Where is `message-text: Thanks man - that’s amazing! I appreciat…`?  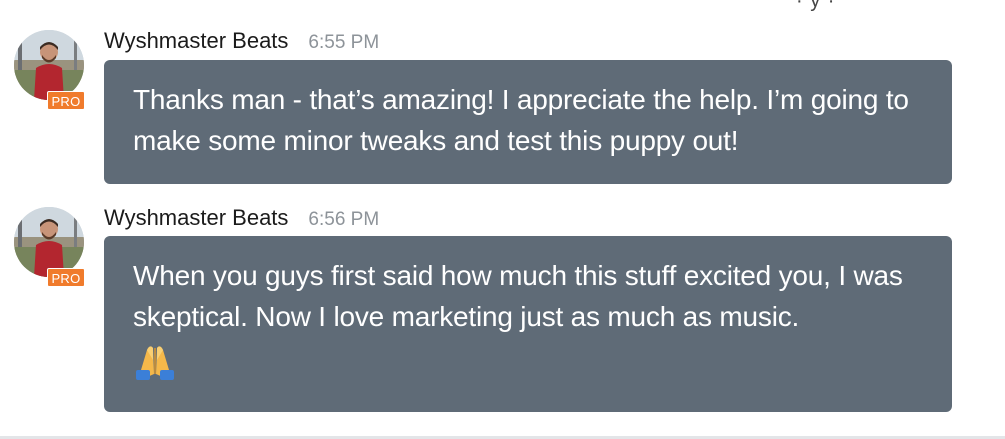
message-text: Thanks man - that’s amazing! I appreciat… is located at coordinates (521, 120).